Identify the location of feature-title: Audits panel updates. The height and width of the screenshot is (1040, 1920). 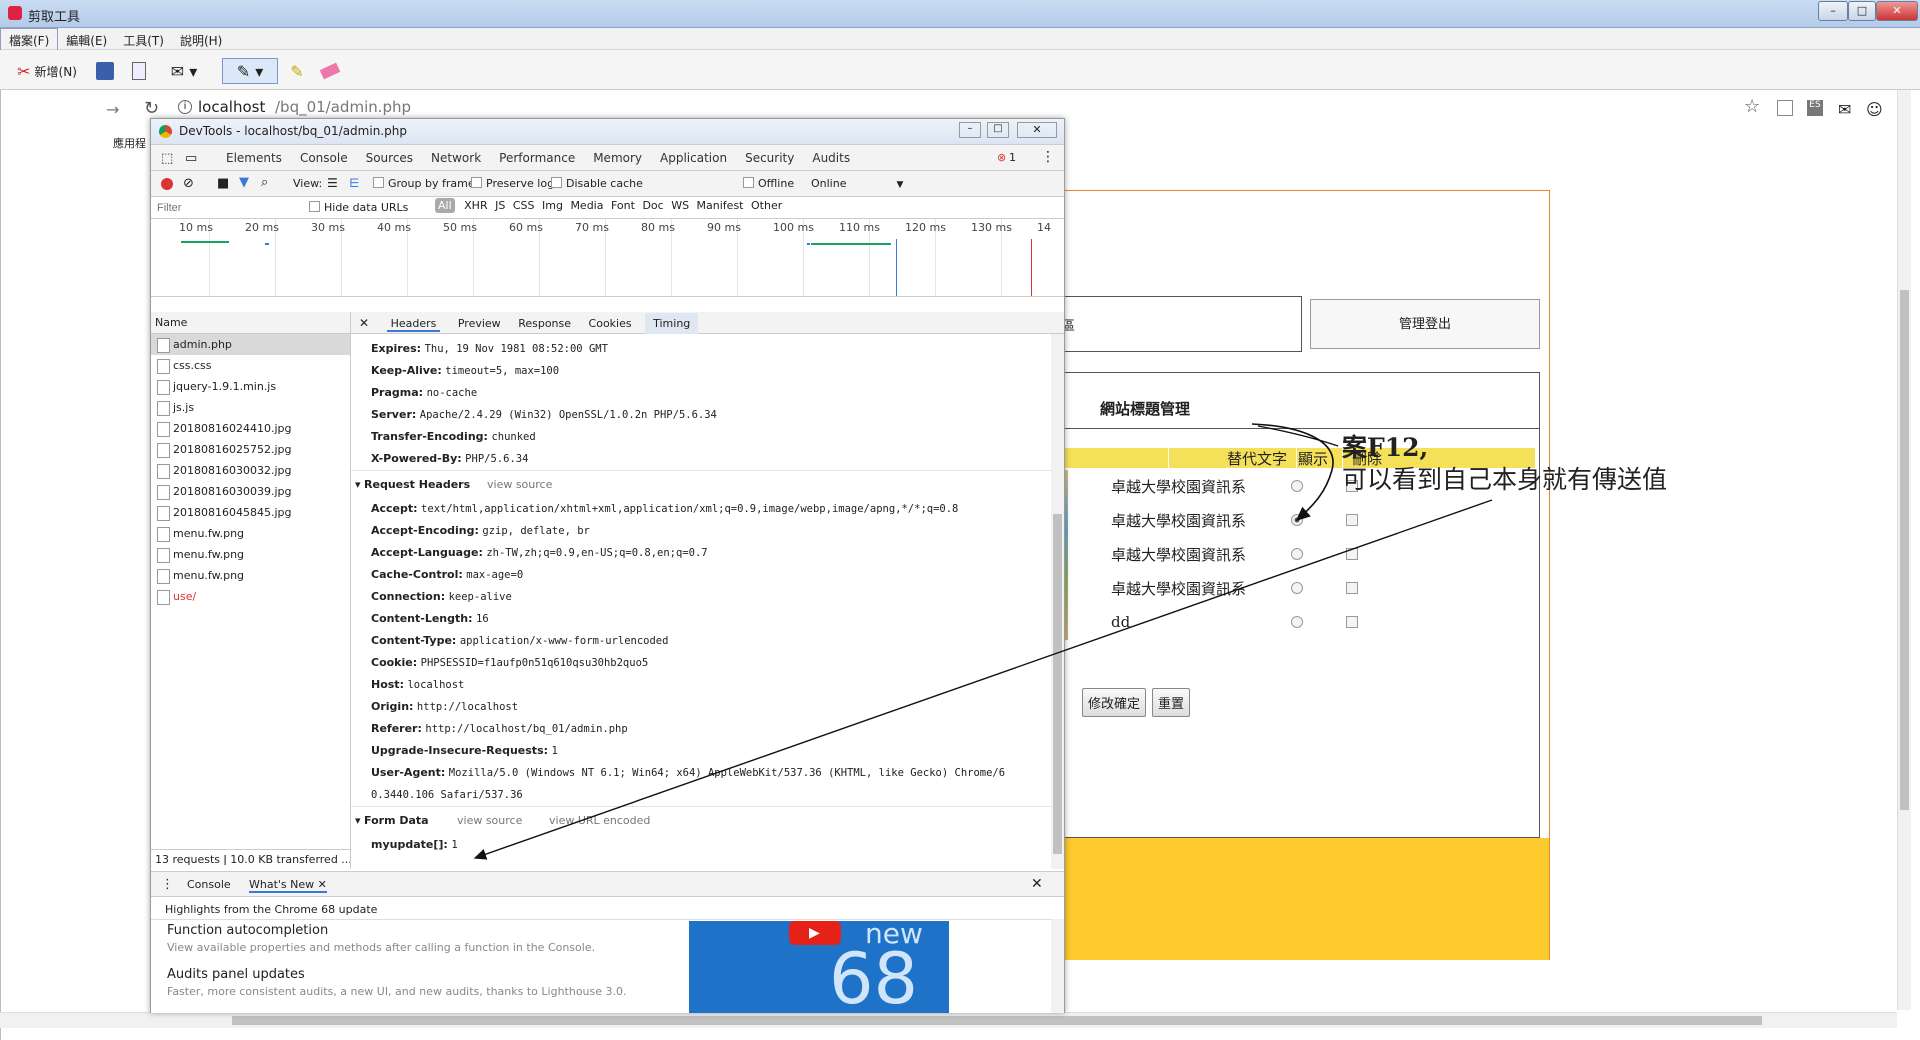
(236, 974).